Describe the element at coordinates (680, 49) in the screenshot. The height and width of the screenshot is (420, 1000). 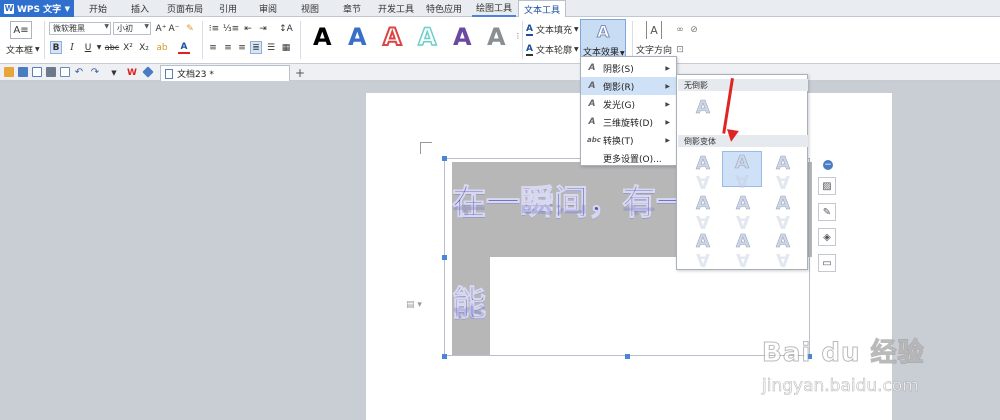
I see `align-text-icon: ⊡` at that location.